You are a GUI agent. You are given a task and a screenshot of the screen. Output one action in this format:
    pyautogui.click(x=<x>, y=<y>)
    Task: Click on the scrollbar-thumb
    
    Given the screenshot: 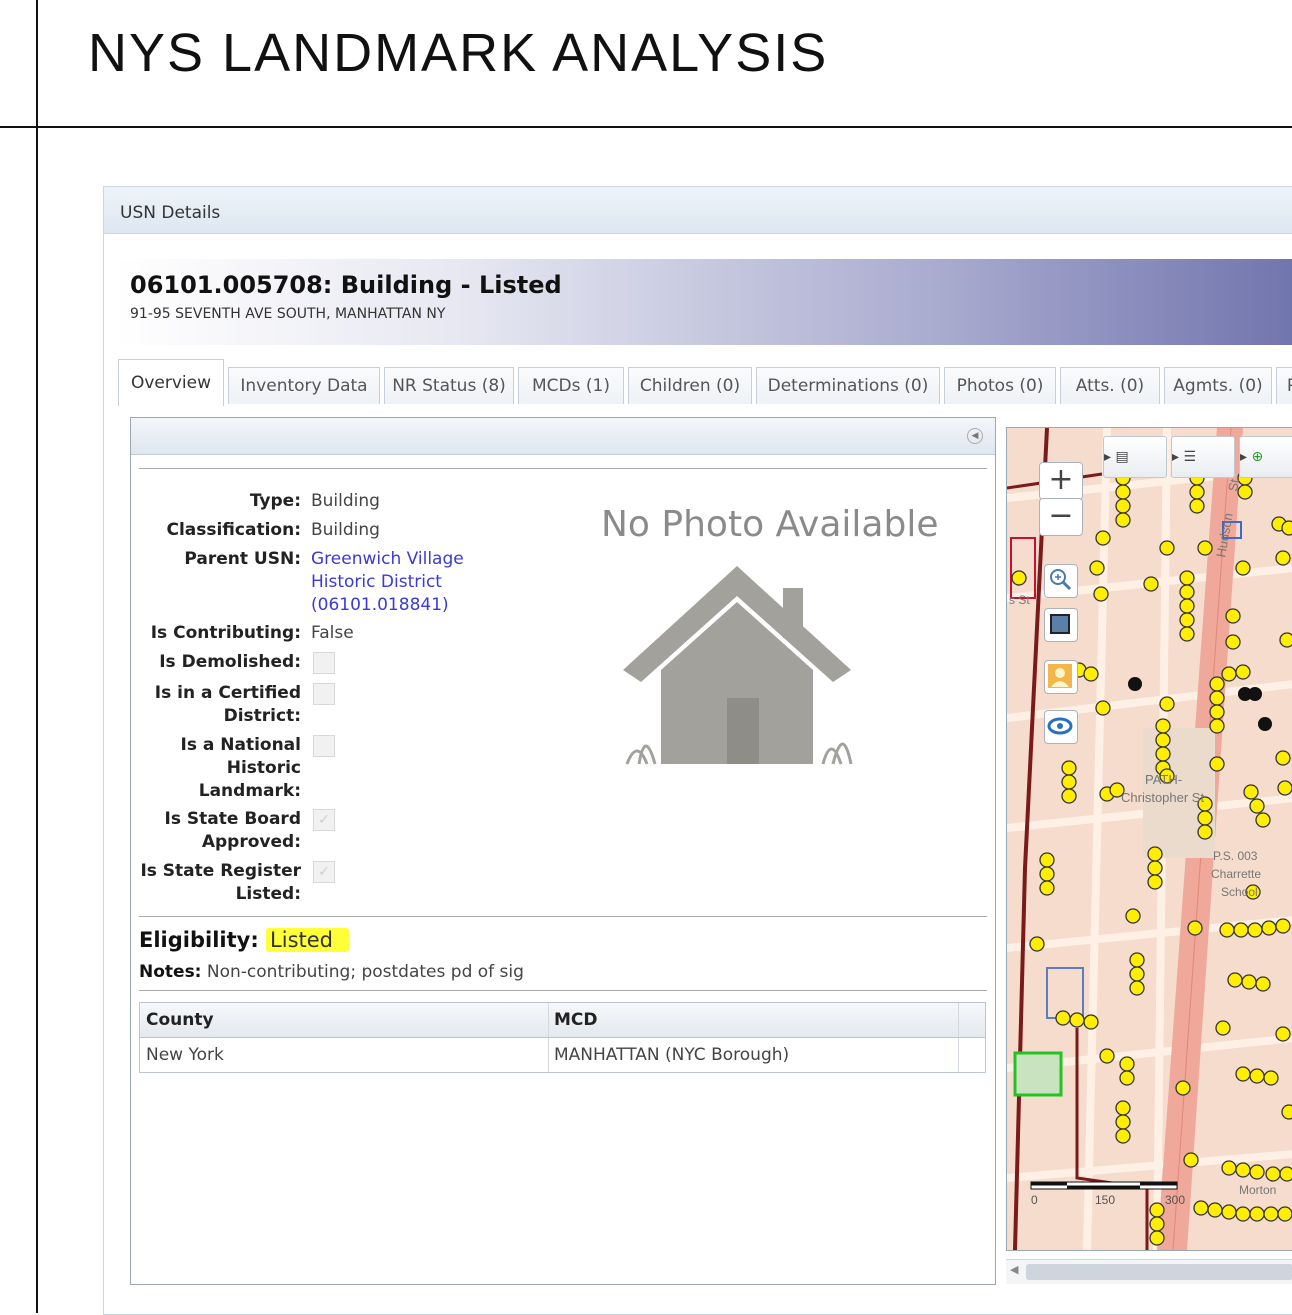 What is the action you would take?
    pyautogui.click(x=1159, y=1272)
    